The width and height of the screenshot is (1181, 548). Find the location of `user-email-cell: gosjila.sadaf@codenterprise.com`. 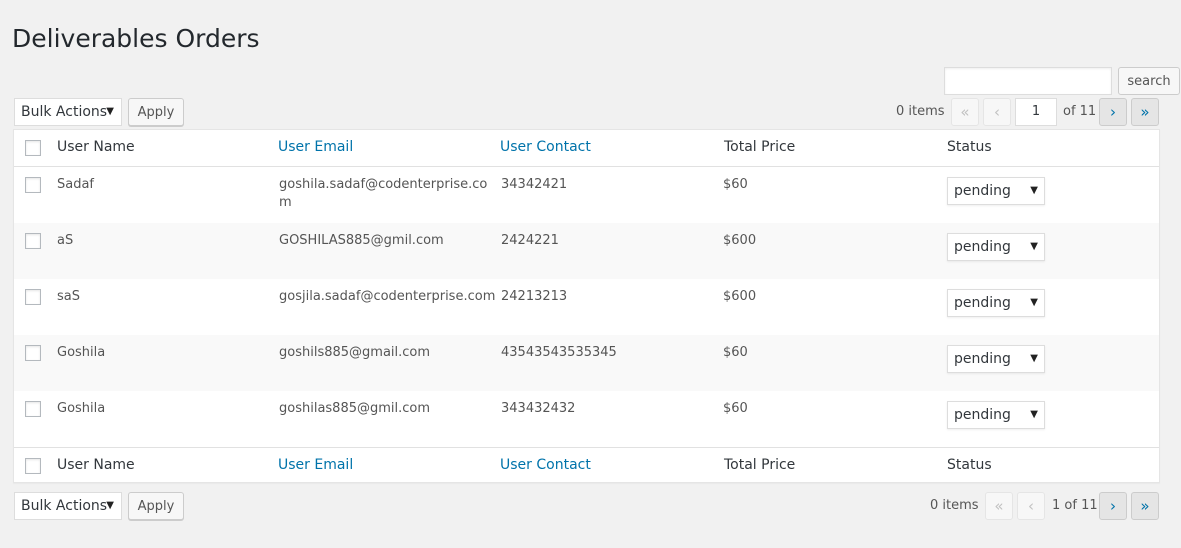

user-email-cell: gosjila.sadaf@codenterprise.com is located at coordinates (387, 296).